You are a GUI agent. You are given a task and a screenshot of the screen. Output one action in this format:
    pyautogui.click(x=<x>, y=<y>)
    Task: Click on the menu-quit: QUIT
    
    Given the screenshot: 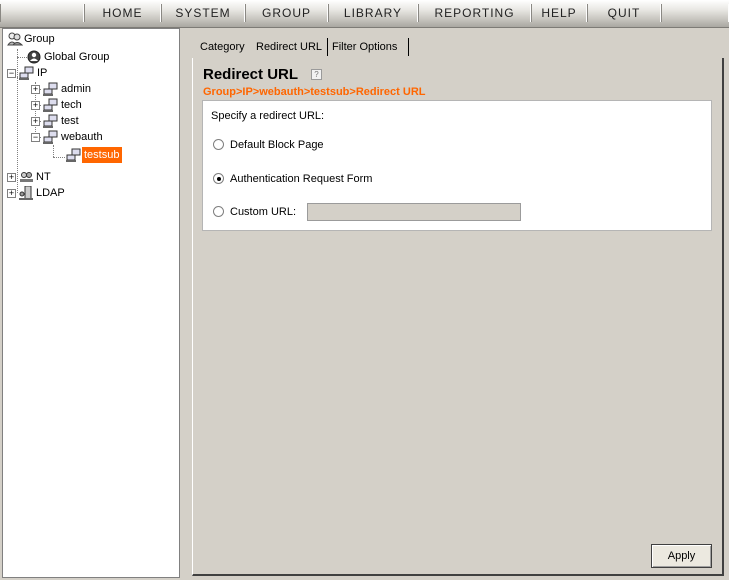 What is the action you would take?
    pyautogui.click(x=624, y=13)
    